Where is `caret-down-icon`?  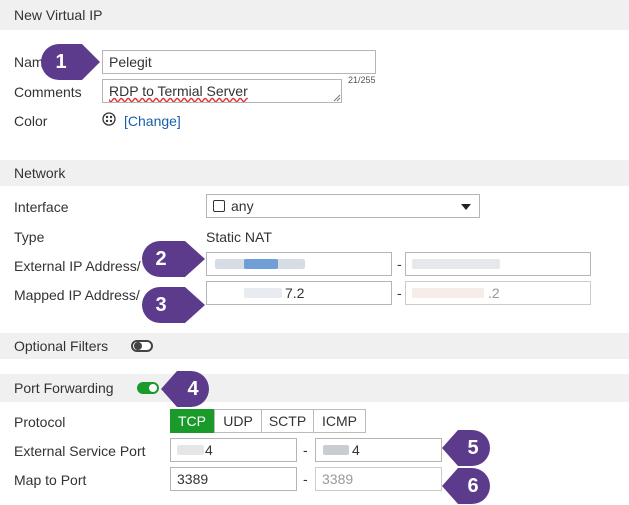 caret-down-icon is located at coordinates (466, 207).